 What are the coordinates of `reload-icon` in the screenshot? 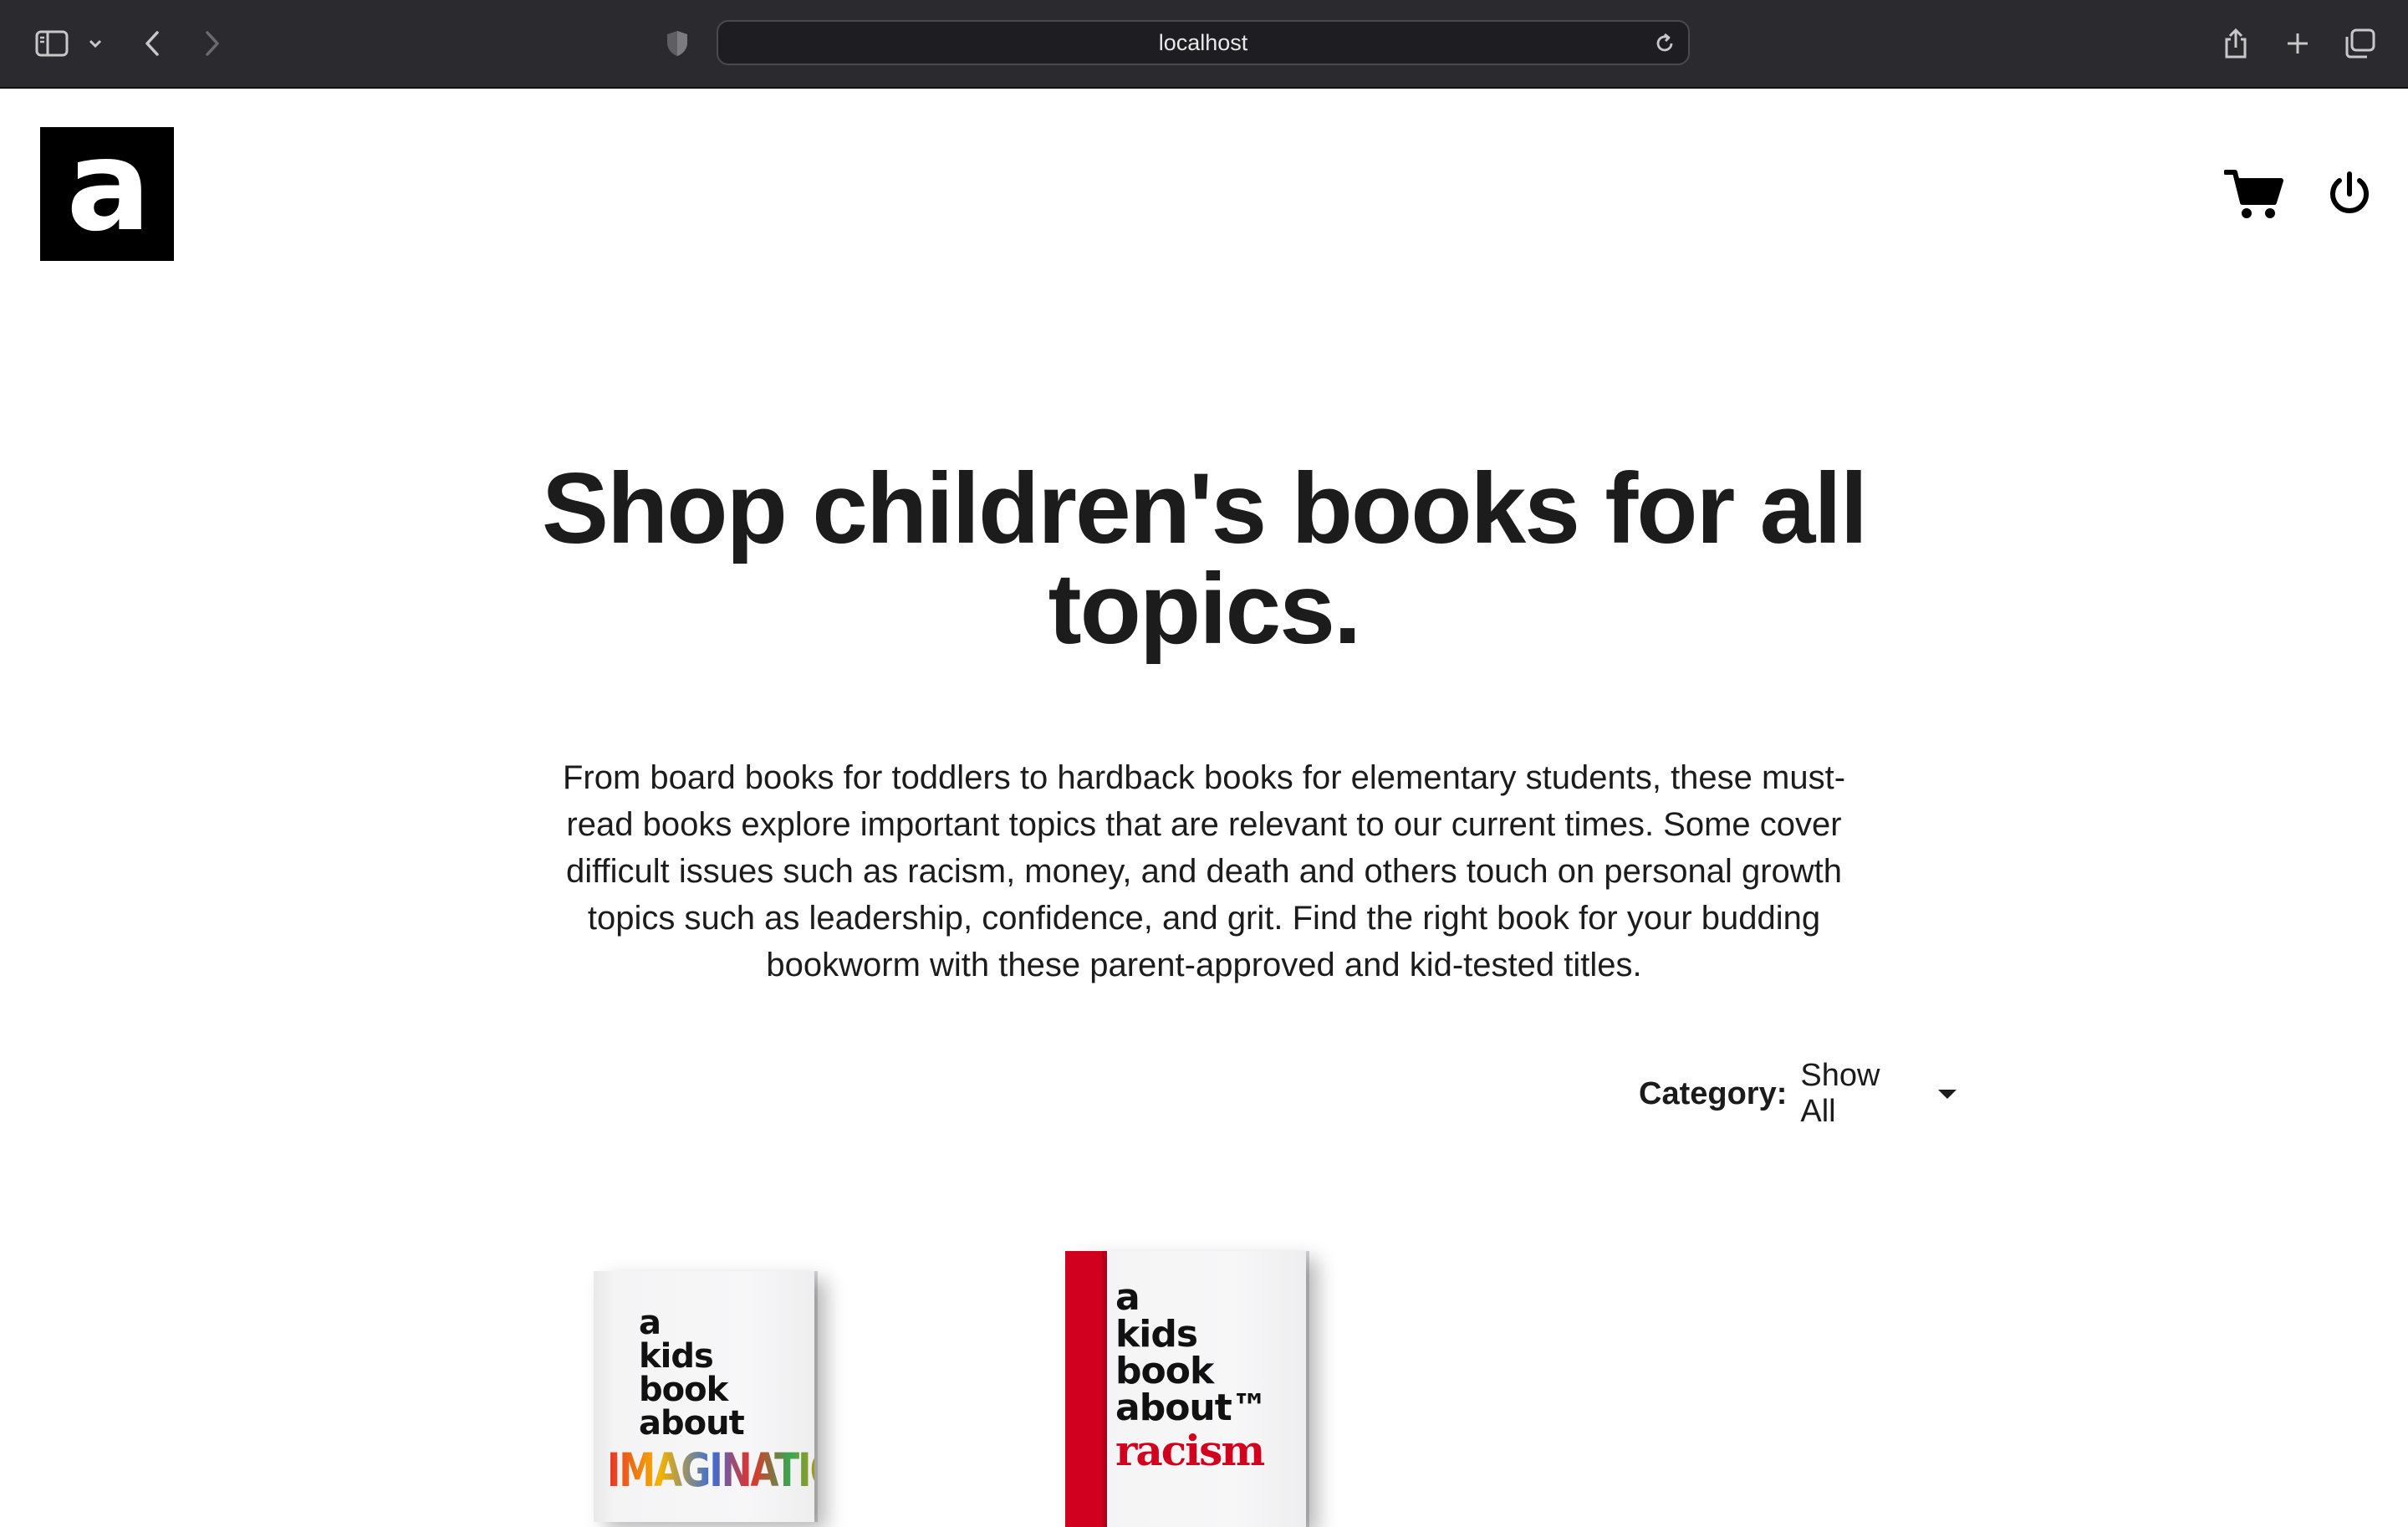 It's located at (1664, 44).